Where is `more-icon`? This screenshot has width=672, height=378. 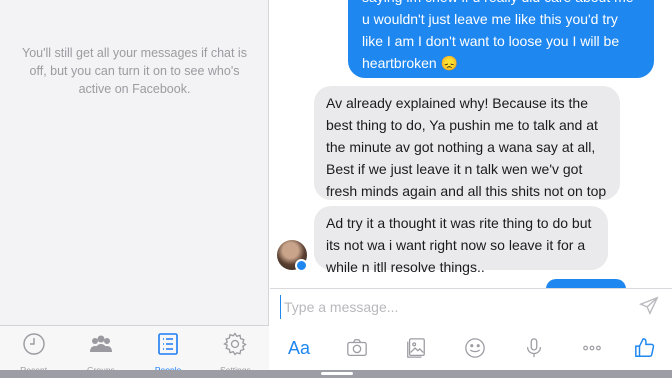
more-icon is located at coordinates (592, 348).